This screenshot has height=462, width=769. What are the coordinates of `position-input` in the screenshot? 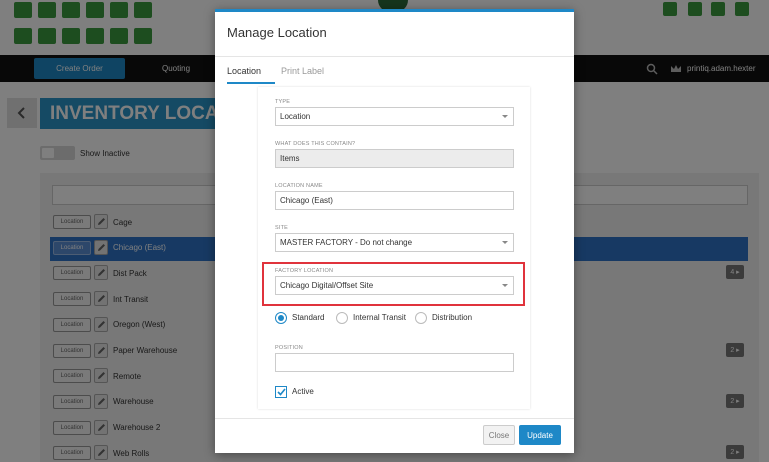 It's located at (394, 362).